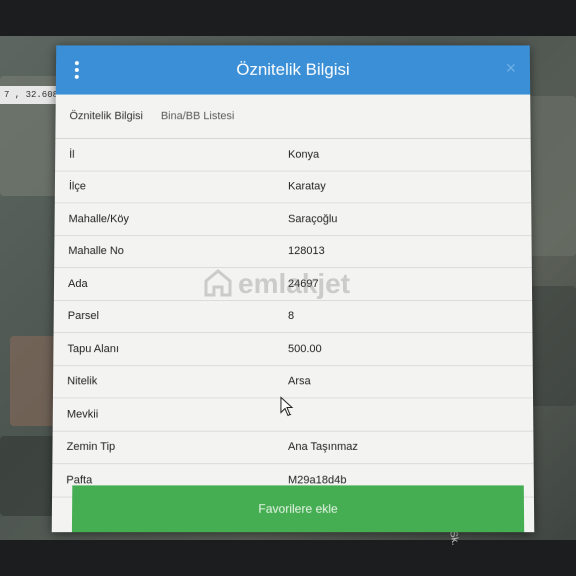 The width and height of the screenshot is (576, 576). Describe the element at coordinates (299, 381) in the screenshot. I see `row-value: Arsa` at that location.